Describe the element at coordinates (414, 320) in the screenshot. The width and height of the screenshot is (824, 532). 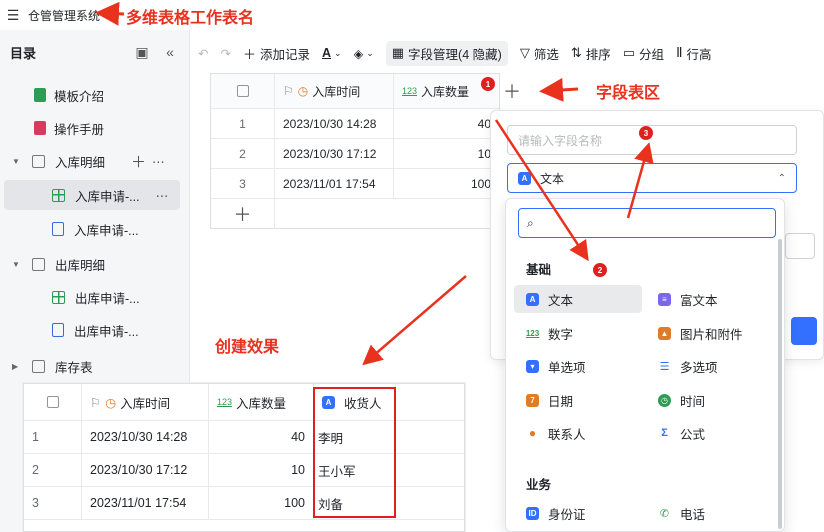
I see `arrow-to-result` at that location.